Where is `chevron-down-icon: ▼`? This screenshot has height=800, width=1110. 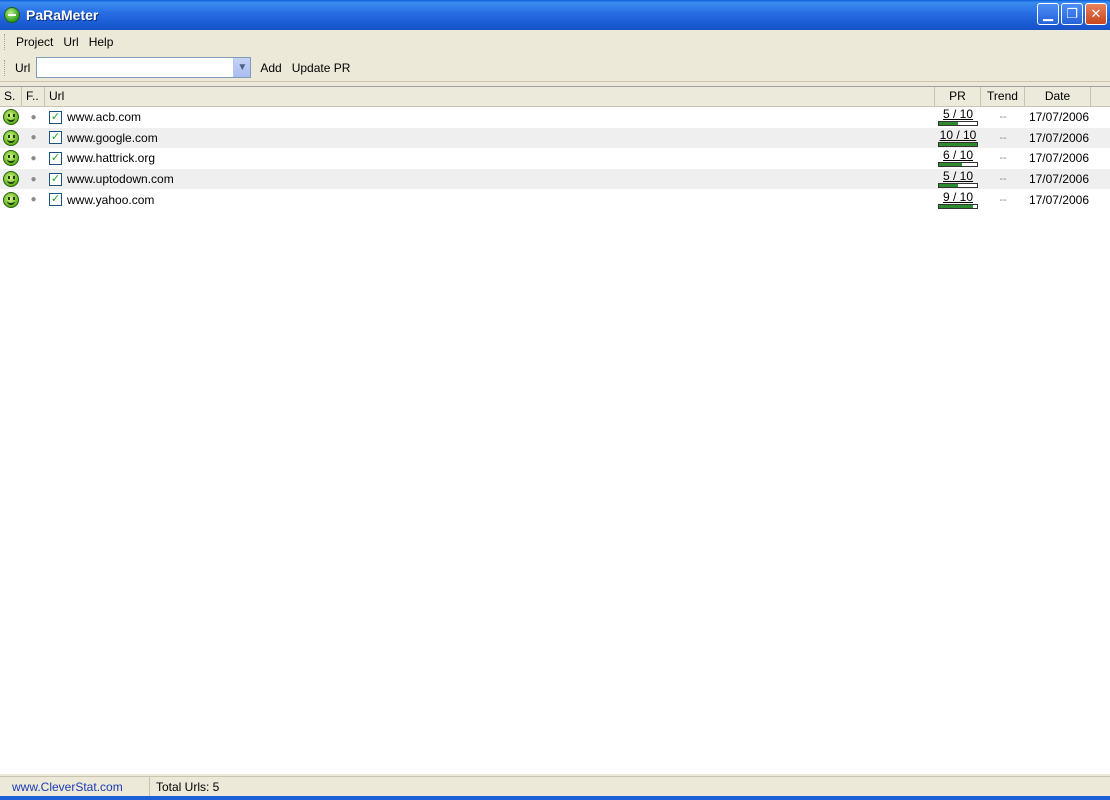
chevron-down-icon: ▼ is located at coordinates (242, 67).